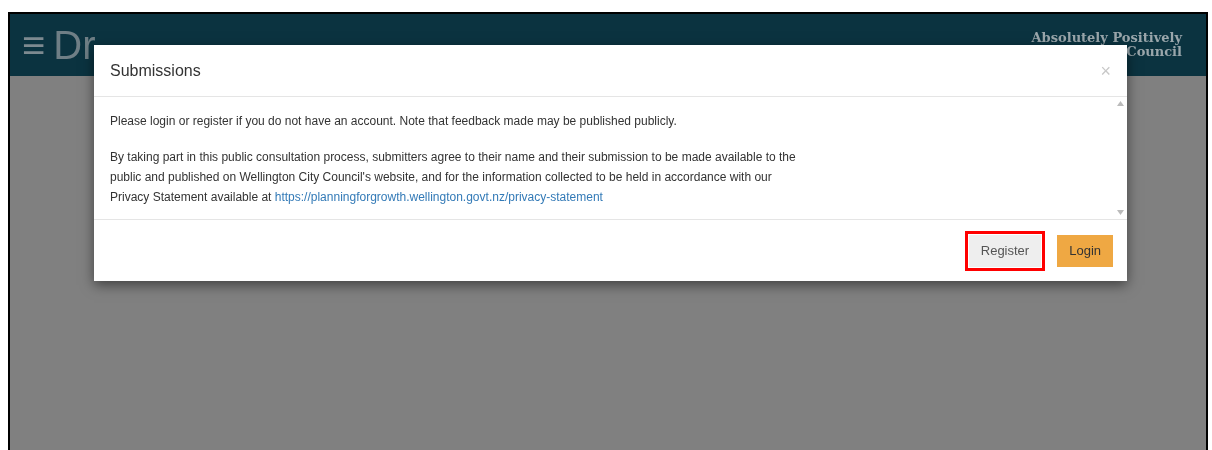 This screenshot has width=1212, height=450. Describe the element at coordinates (74, 45) in the screenshot. I see `site-title: Dr` at that location.